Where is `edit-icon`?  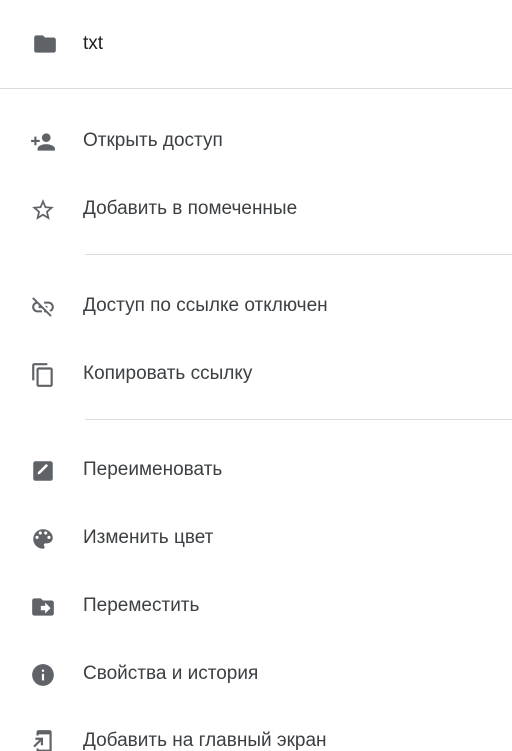
edit-icon is located at coordinates (43, 471).